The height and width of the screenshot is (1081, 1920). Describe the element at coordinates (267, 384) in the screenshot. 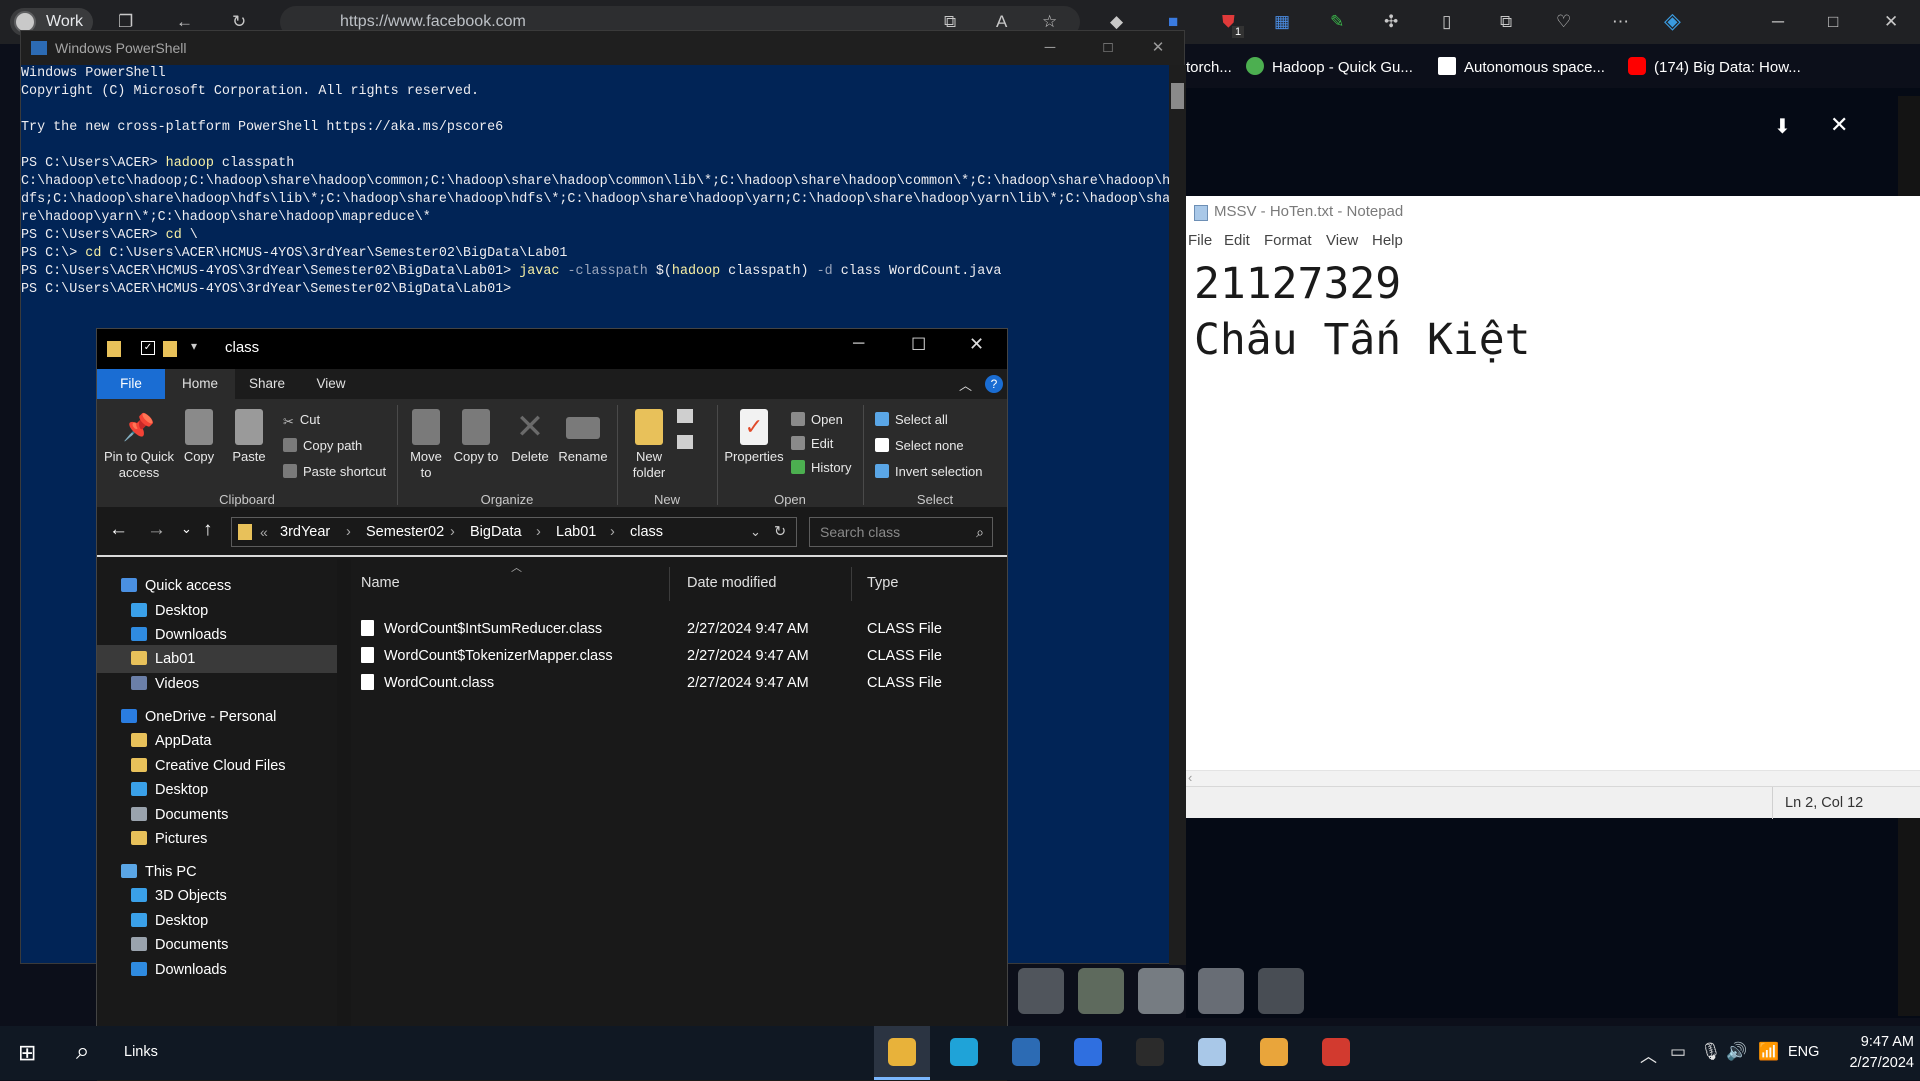

I see `tab-share: Share` at that location.